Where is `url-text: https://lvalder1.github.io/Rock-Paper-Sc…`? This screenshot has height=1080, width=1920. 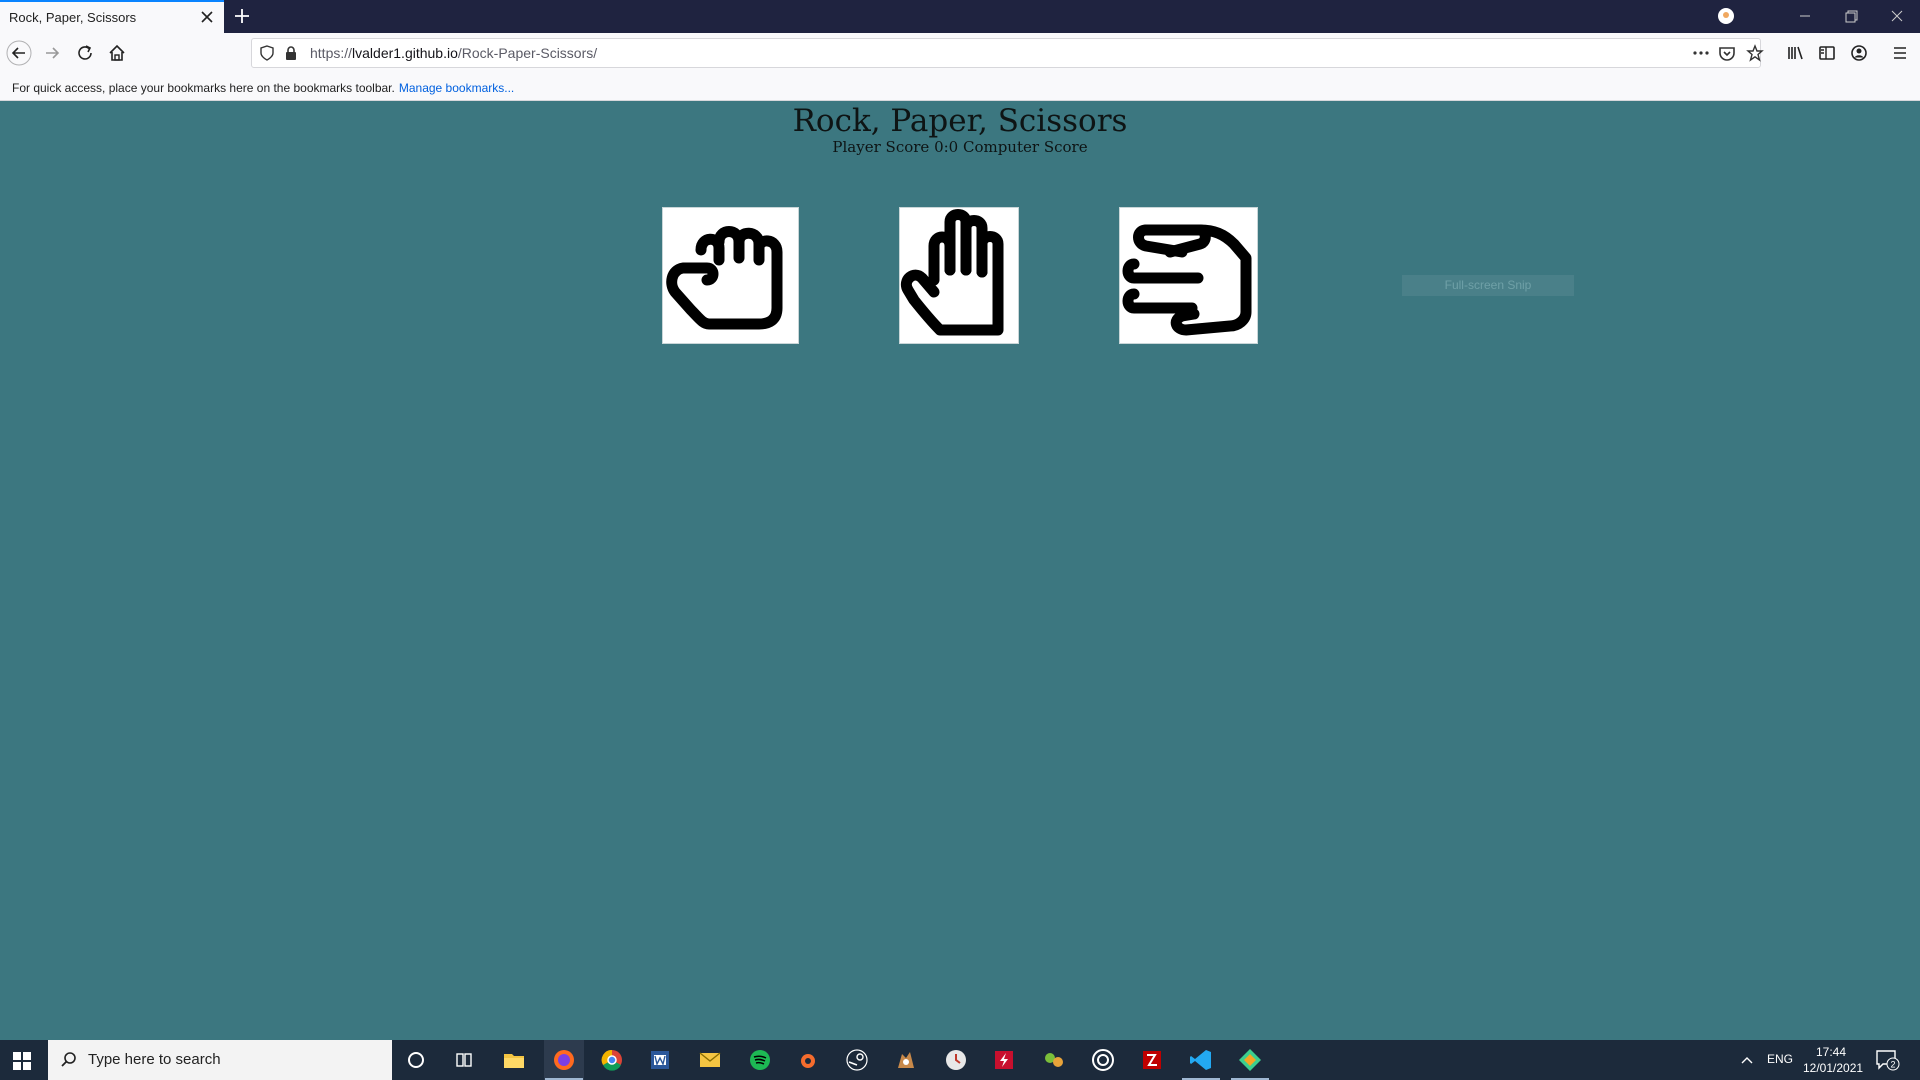
url-text: https://lvalder1.github.io/Rock-Paper-Sc… is located at coordinates (453, 53).